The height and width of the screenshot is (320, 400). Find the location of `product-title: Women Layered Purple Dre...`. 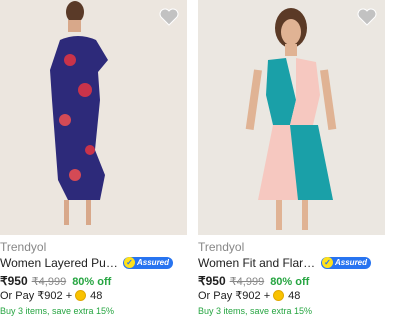

product-title: Women Layered Purple Dre... is located at coordinates (60, 263).